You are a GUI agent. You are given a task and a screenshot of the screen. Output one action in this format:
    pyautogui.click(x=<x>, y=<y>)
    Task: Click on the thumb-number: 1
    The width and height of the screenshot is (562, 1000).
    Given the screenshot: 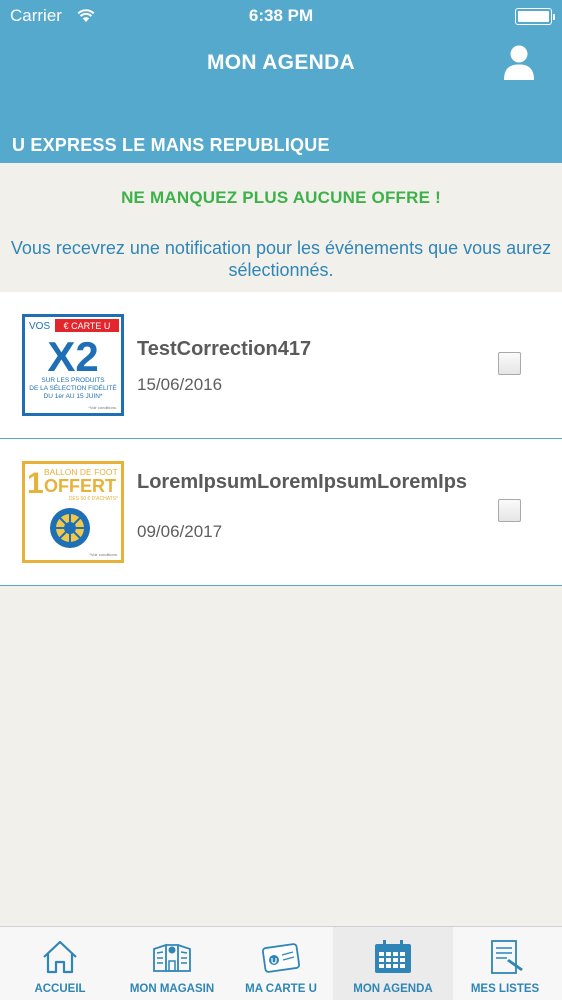 What is the action you would take?
    pyautogui.click(x=35, y=483)
    